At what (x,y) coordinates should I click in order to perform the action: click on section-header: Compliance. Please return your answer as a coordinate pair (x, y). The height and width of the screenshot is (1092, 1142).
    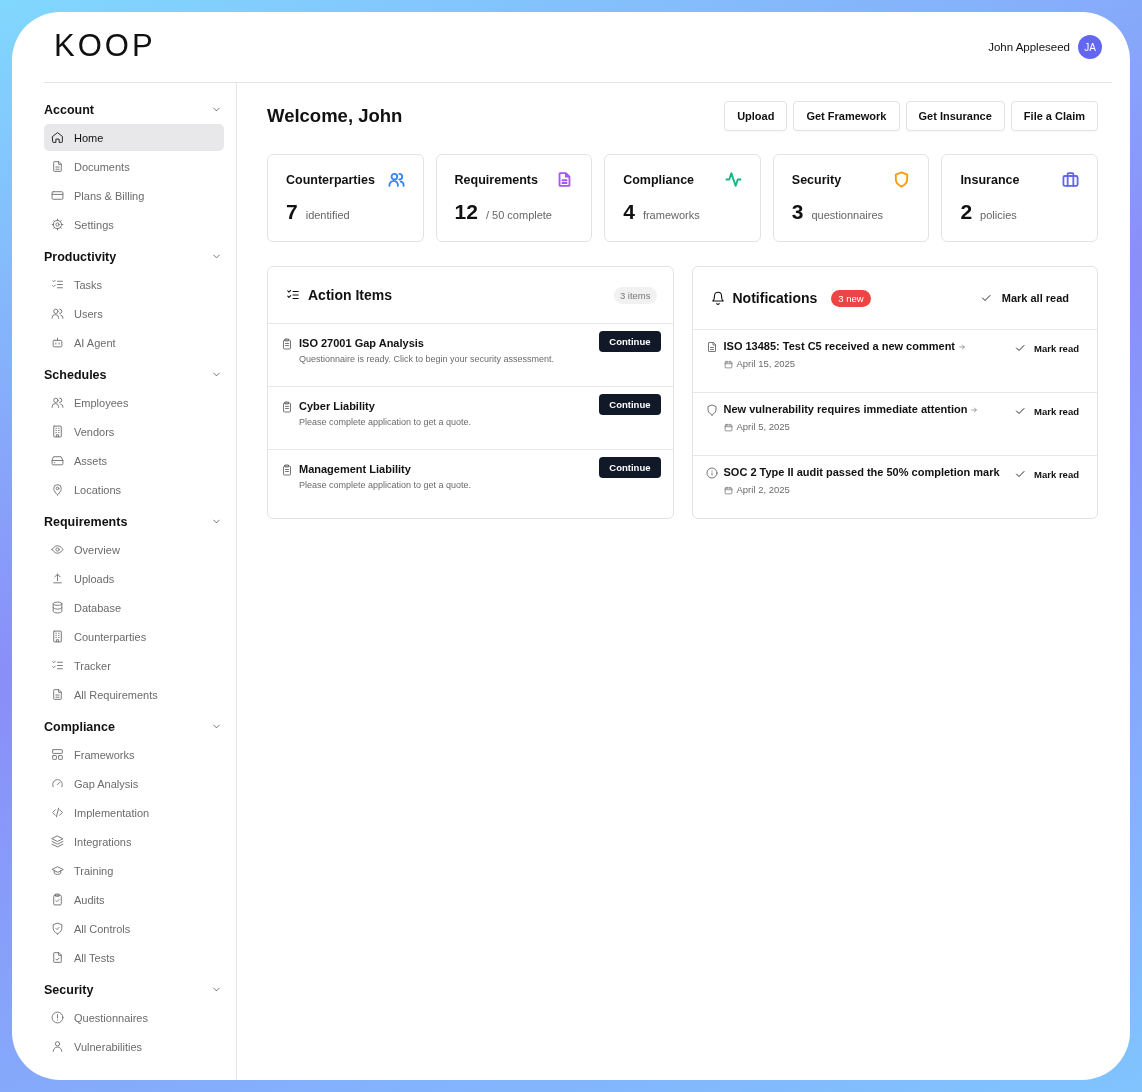
    Looking at the image, I should click on (134, 726).